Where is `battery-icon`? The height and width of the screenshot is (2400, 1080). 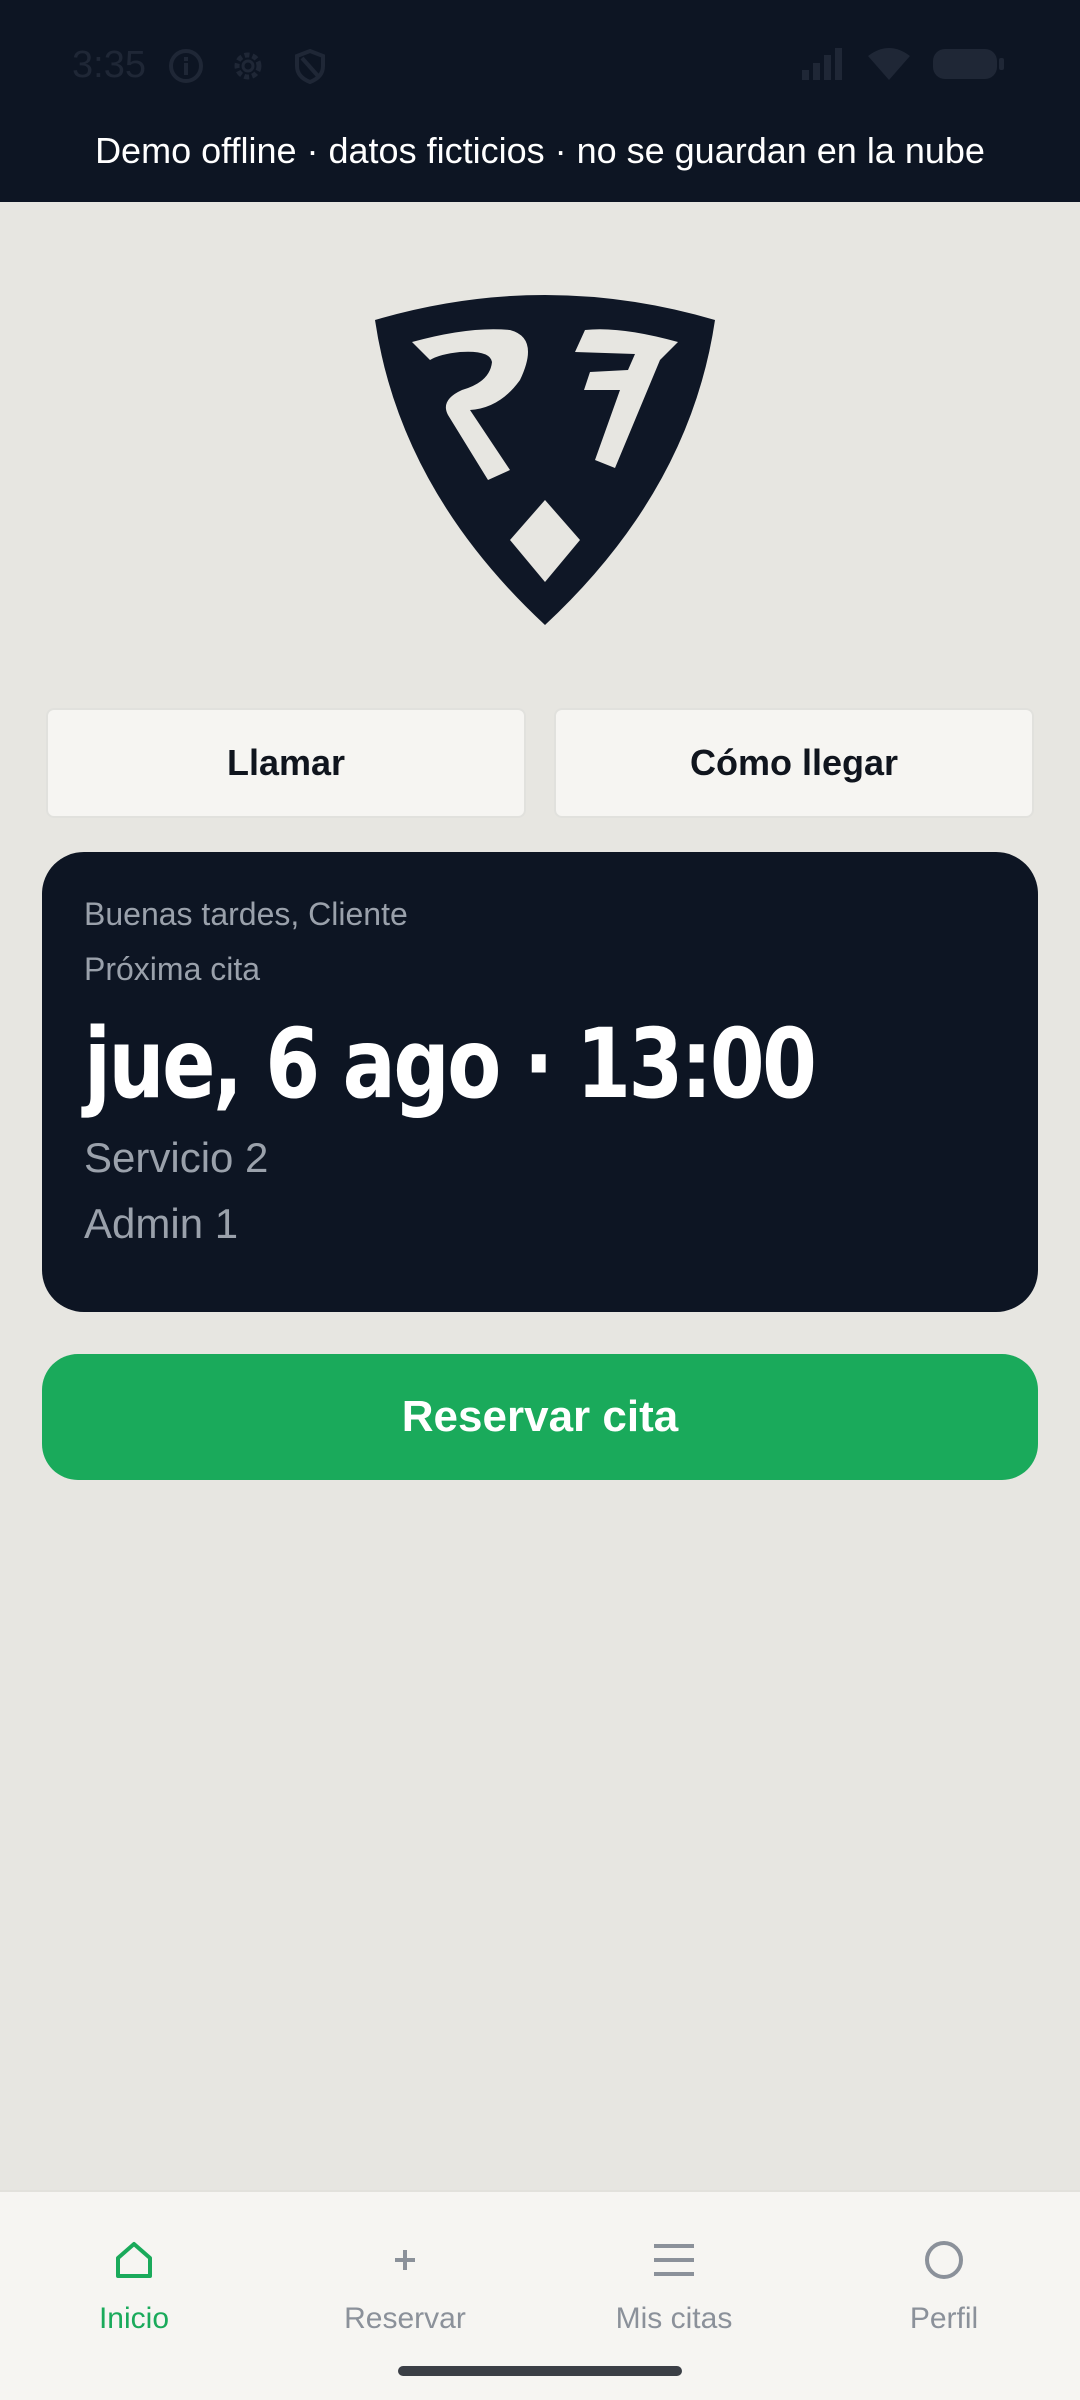 battery-icon is located at coordinates (969, 66).